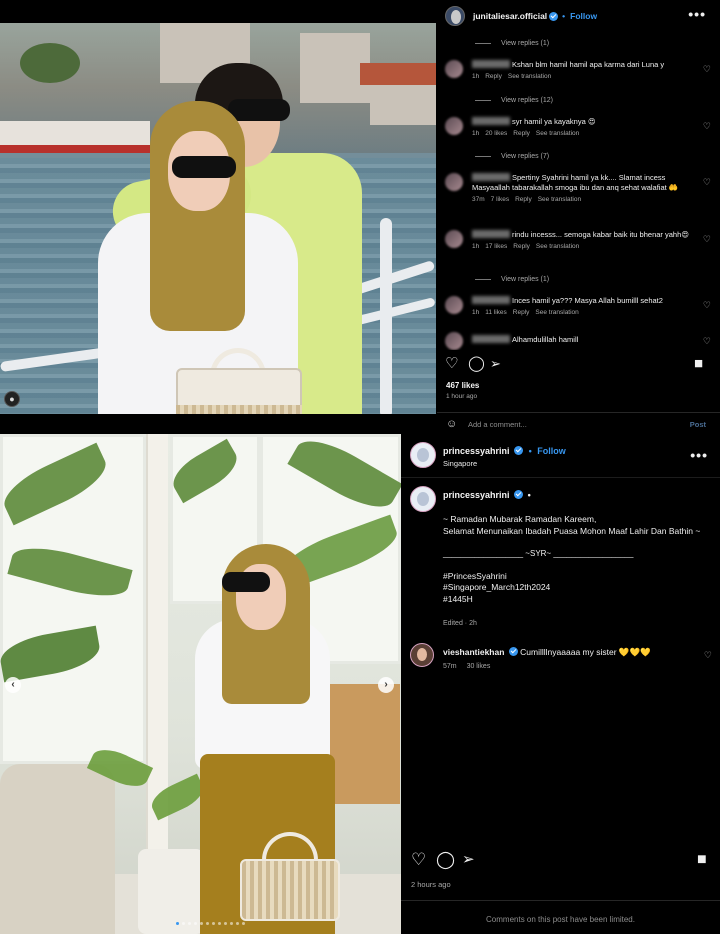  What do you see at coordinates (510, 16) in the screenshot?
I see `username: junitaliesar.official` at bounding box center [510, 16].